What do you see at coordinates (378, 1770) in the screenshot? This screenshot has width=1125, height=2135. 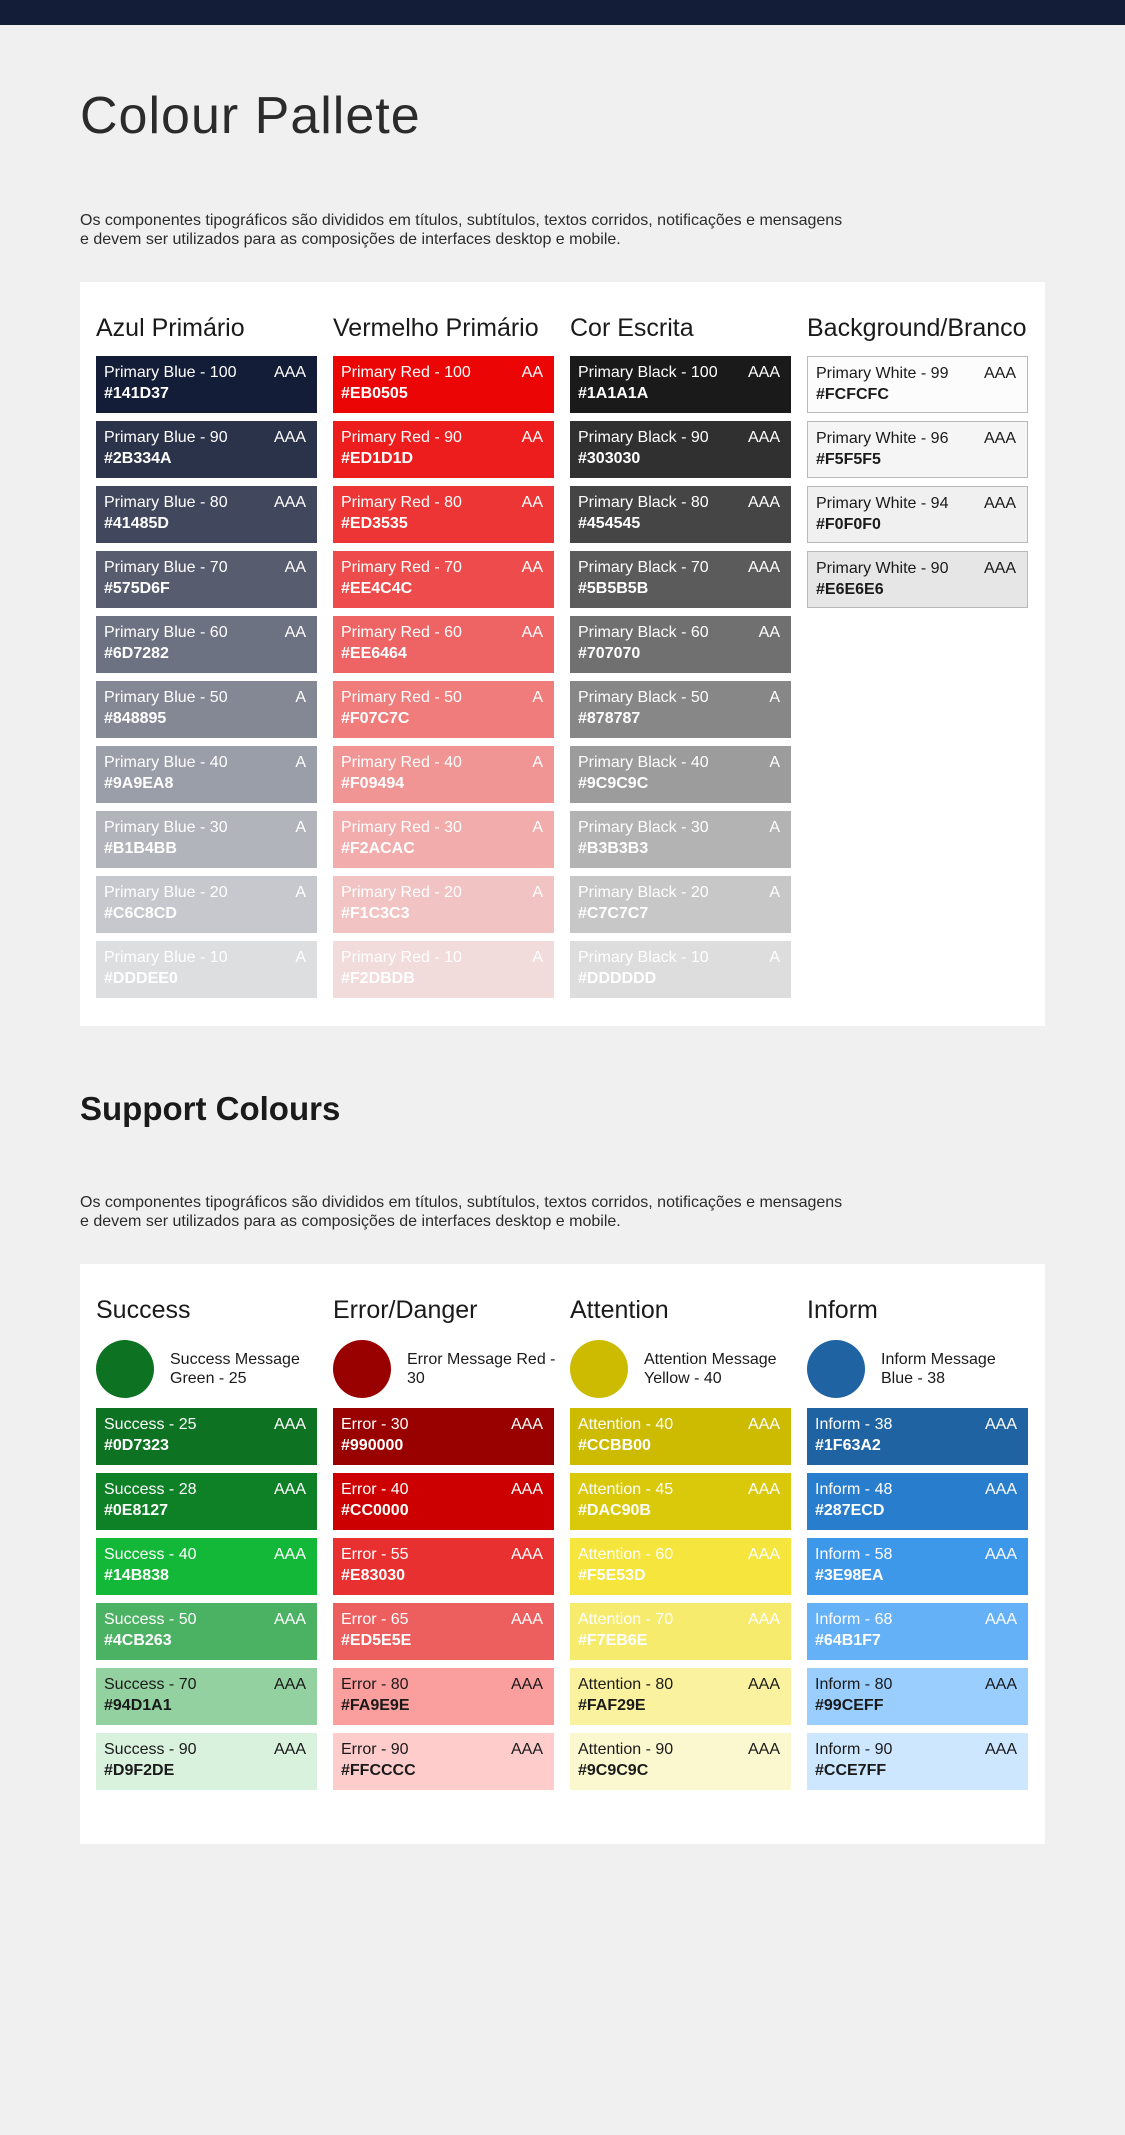 I see `swatch-hex: #FFCCCC` at bounding box center [378, 1770].